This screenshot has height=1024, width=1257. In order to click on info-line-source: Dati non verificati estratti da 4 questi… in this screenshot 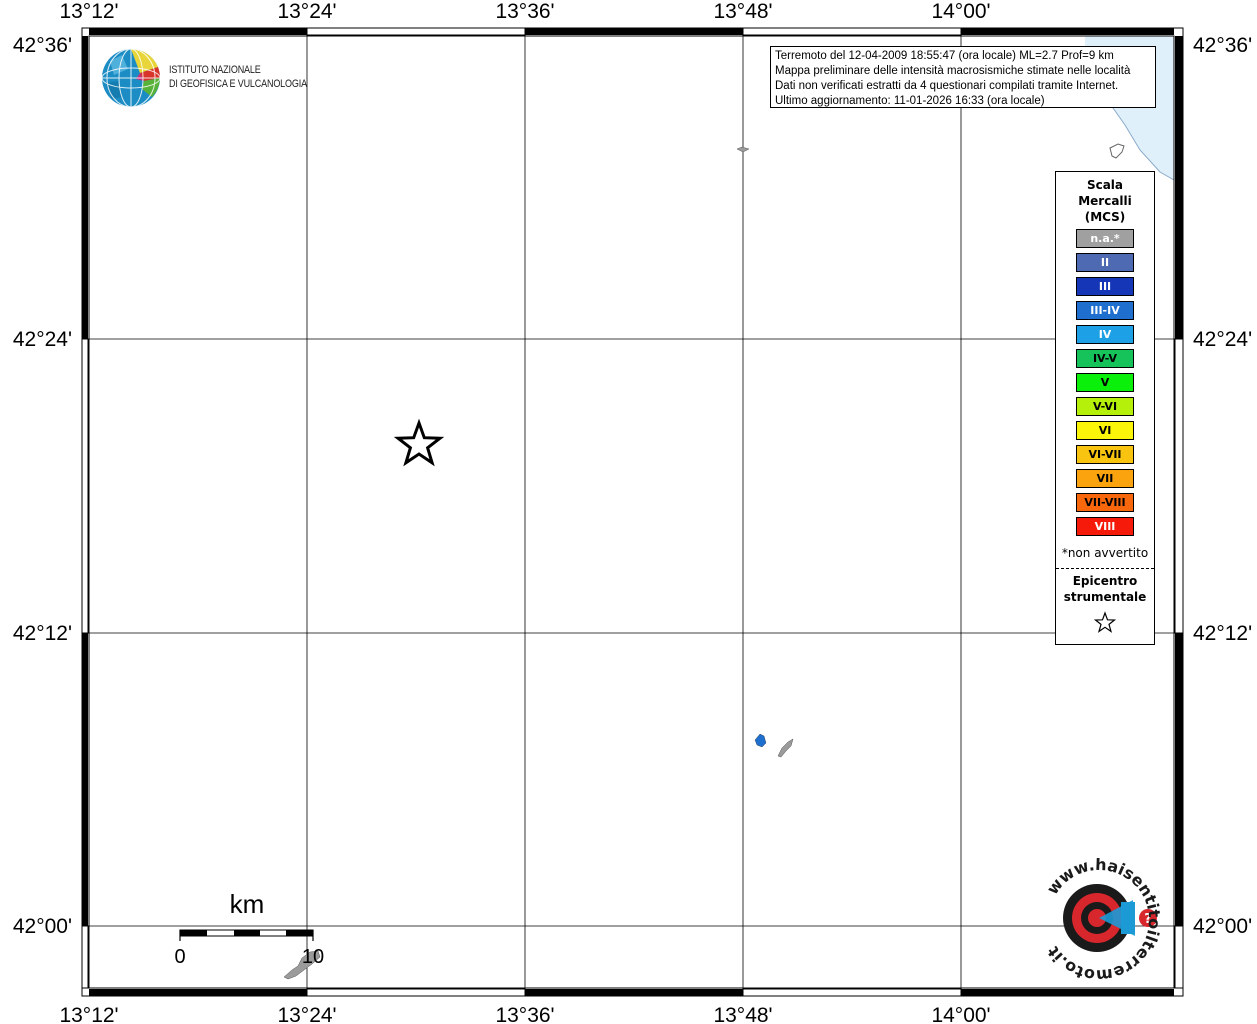, I will do `click(947, 86)`.